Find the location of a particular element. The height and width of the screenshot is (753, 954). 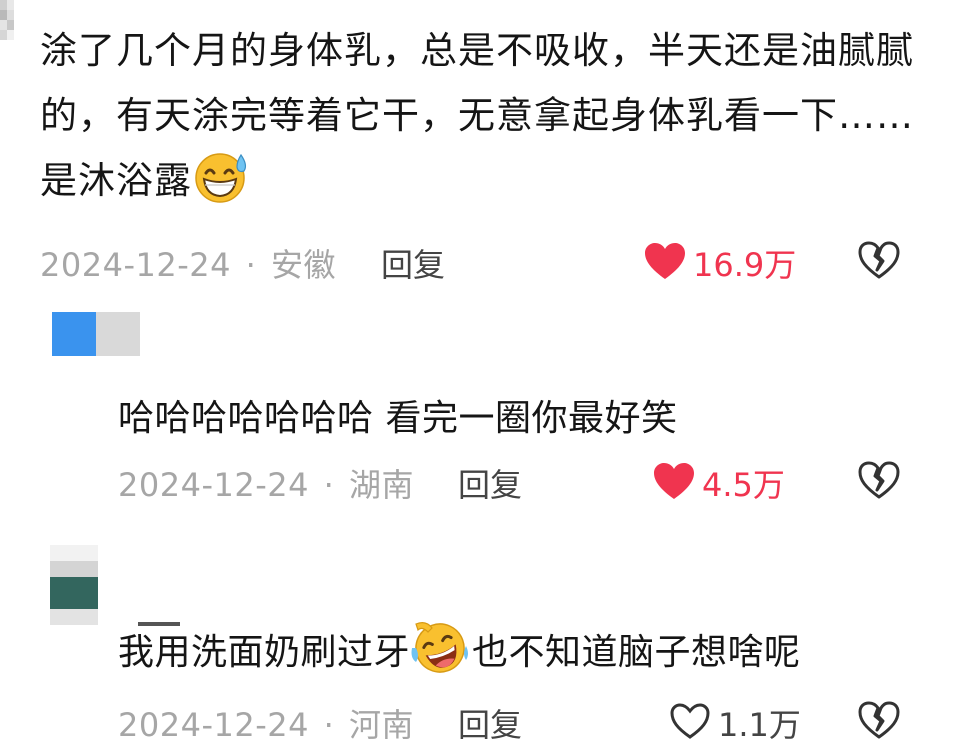

comment-meta: 2024-12-24 · 湖南 is located at coordinates (266, 483).